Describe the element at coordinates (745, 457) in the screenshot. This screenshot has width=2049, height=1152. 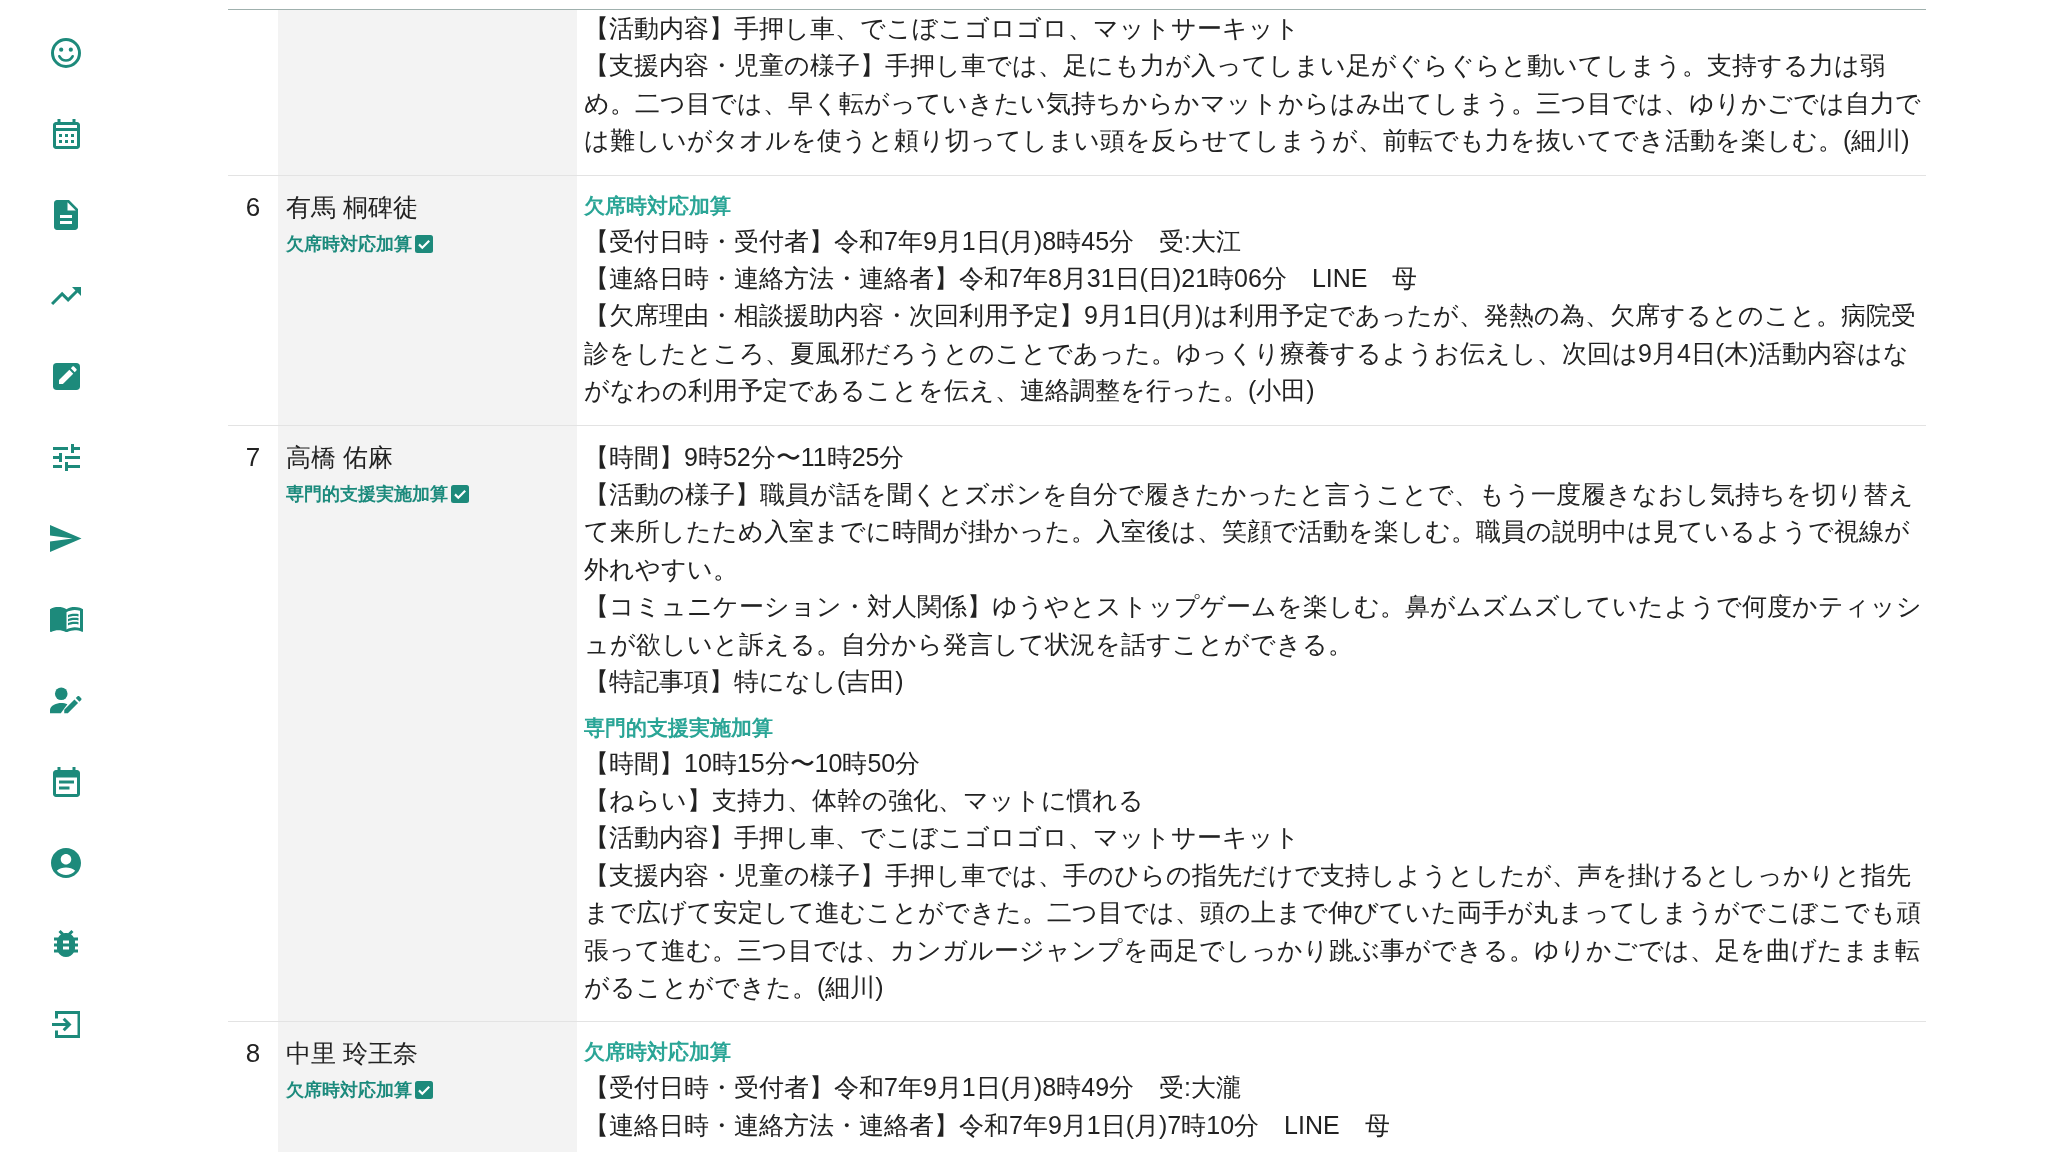
I see `record-text: 【時間】9時52分〜11時25分` at that location.